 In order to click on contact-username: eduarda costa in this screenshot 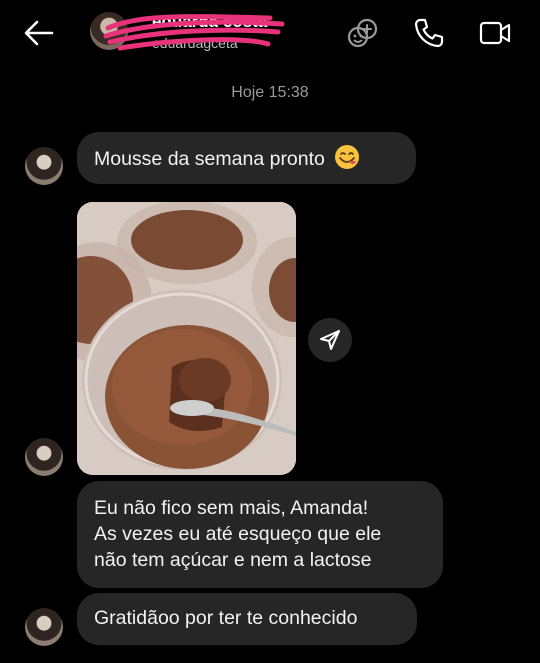, I will do `click(209, 22)`.